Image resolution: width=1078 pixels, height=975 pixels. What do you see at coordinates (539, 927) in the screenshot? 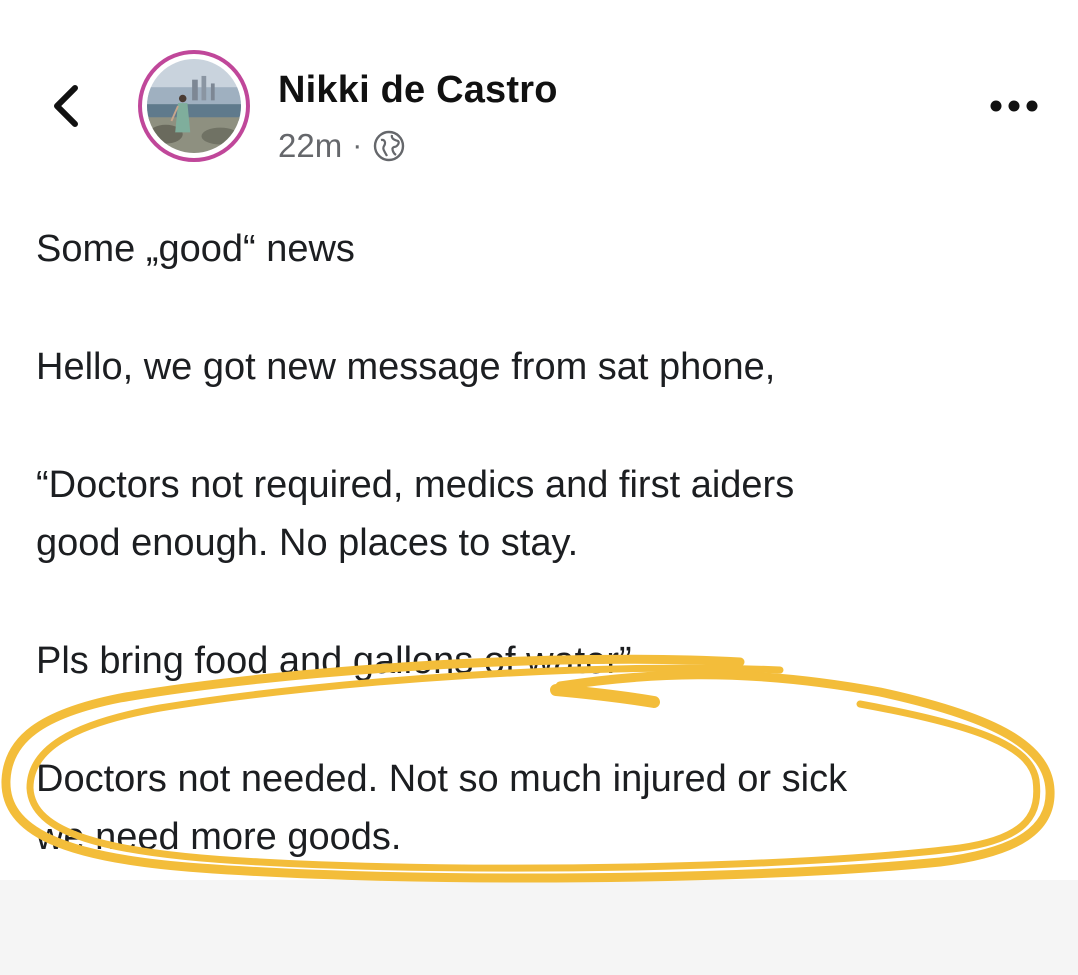
I see `bottom-band` at bounding box center [539, 927].